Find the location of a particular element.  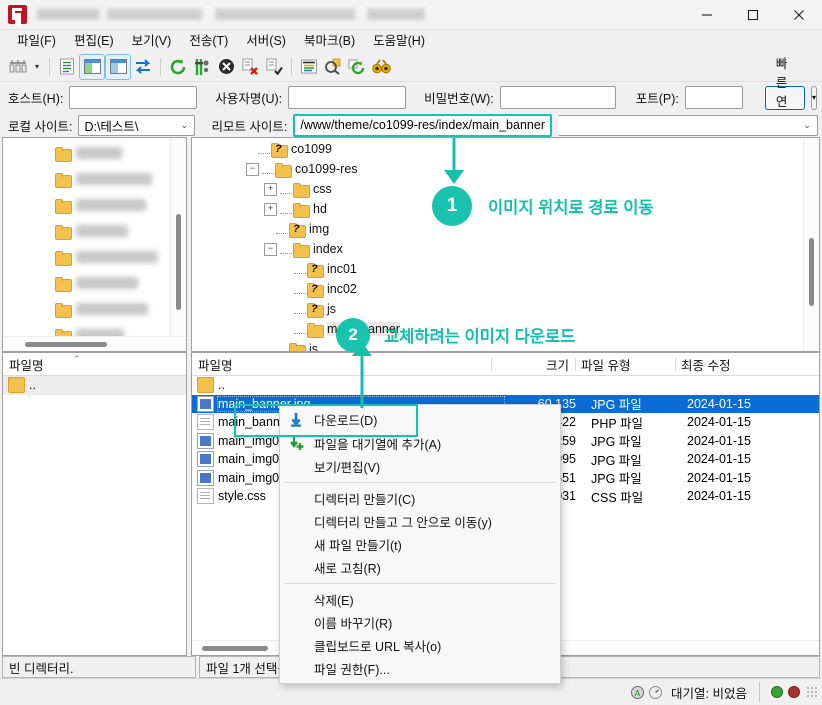

file-type: JPG 파일 is located at coordinates (616, 442).